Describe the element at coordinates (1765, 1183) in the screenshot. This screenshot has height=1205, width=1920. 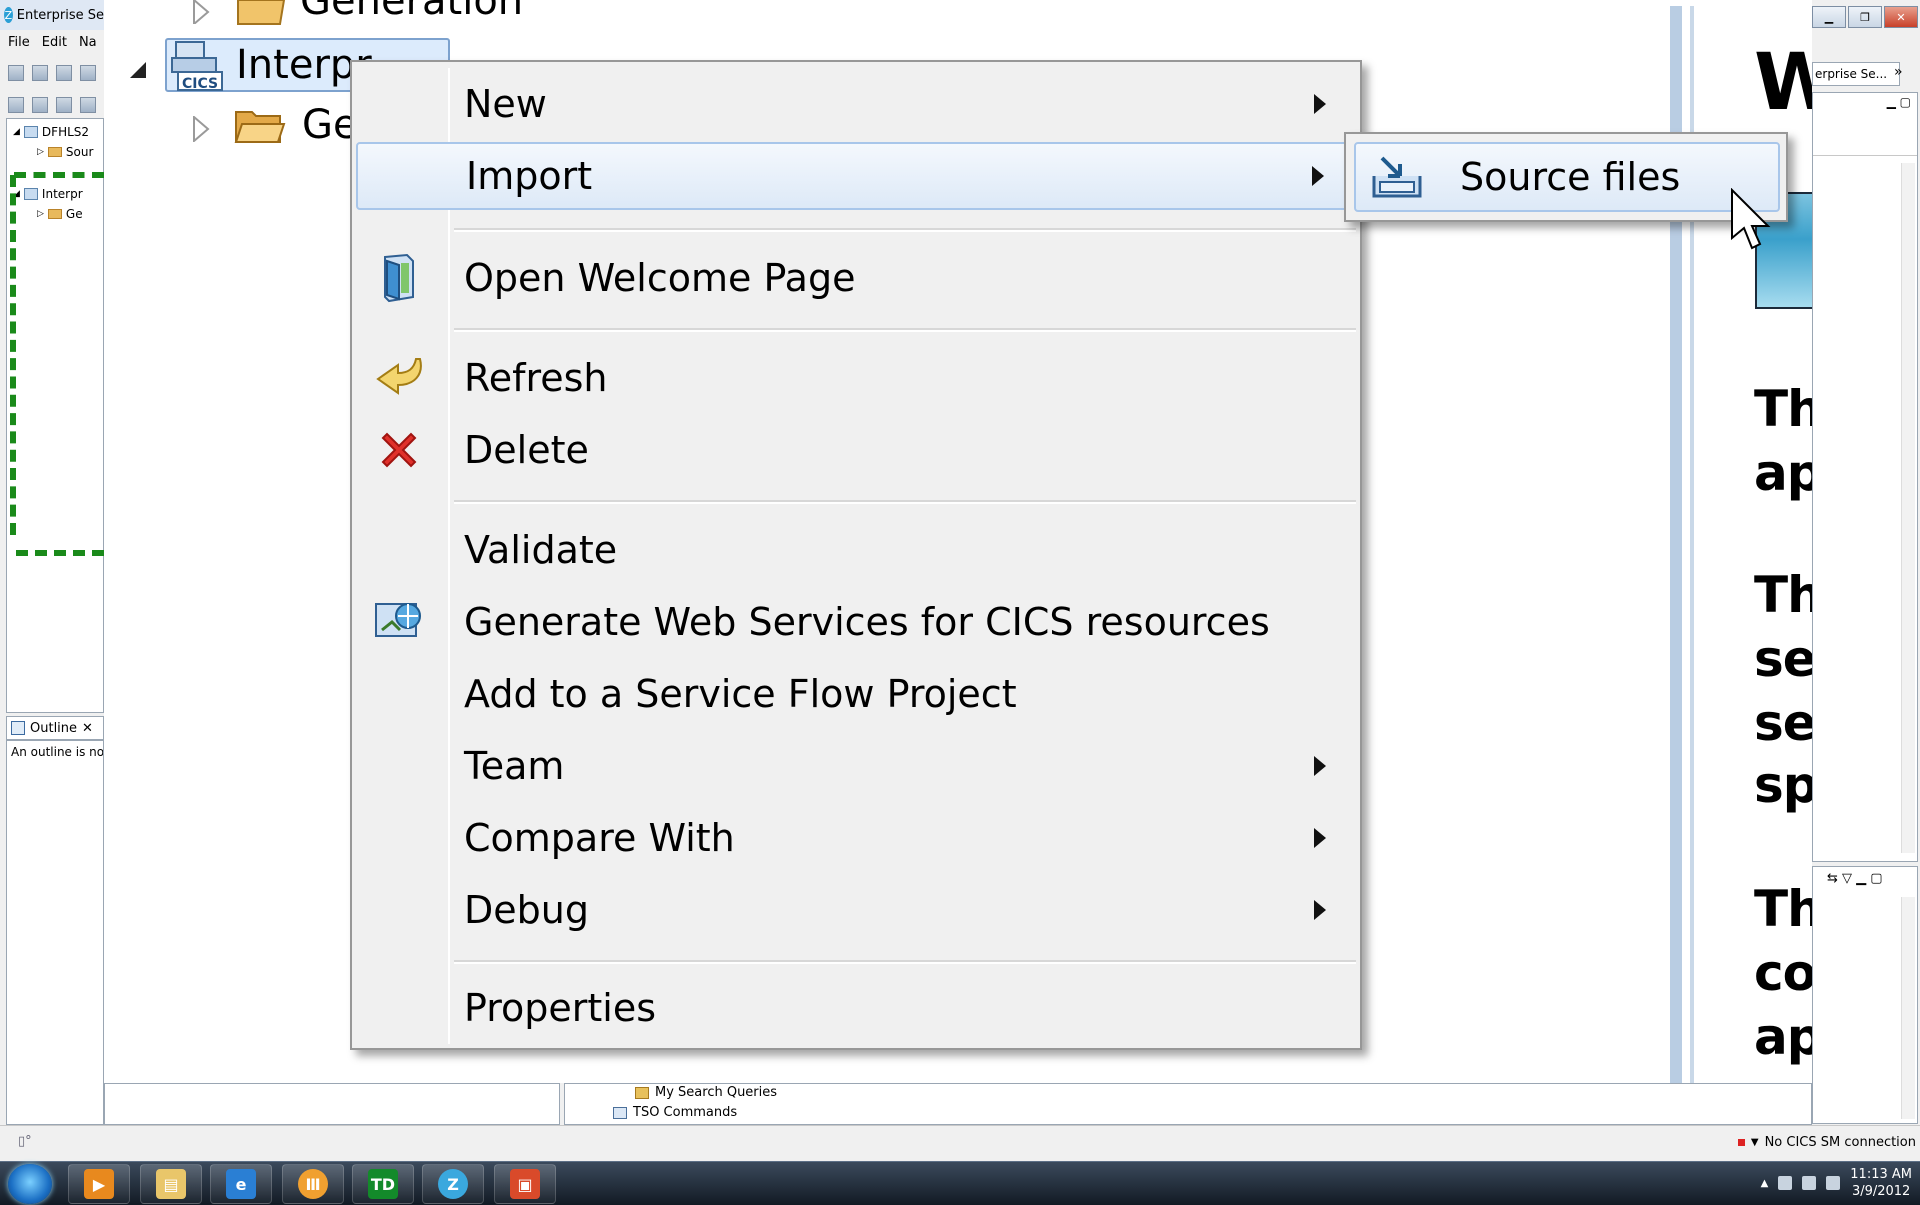
I see `tray-expand-icon: ▲` at that location.